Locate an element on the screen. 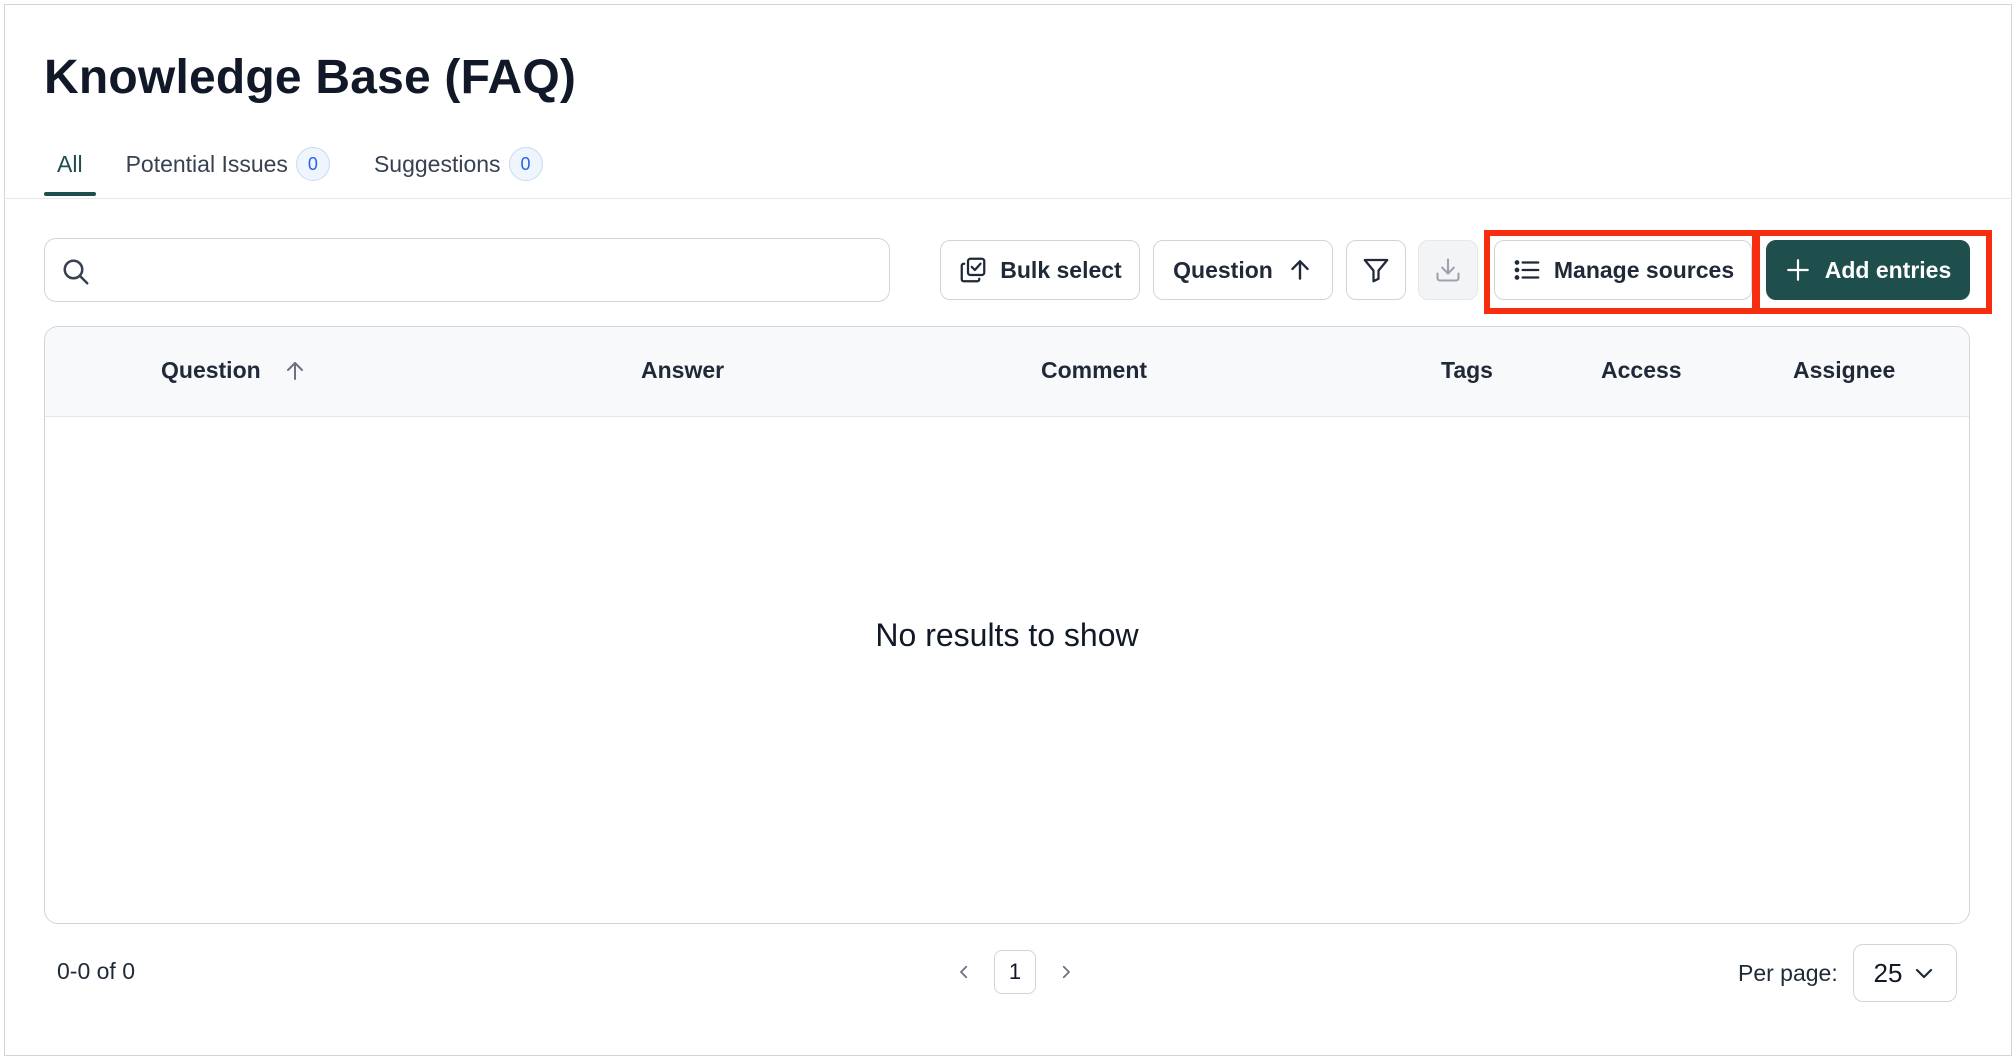 The image size is (2016, 1060). pagination: 1 is located at coordinates (1015, 972).